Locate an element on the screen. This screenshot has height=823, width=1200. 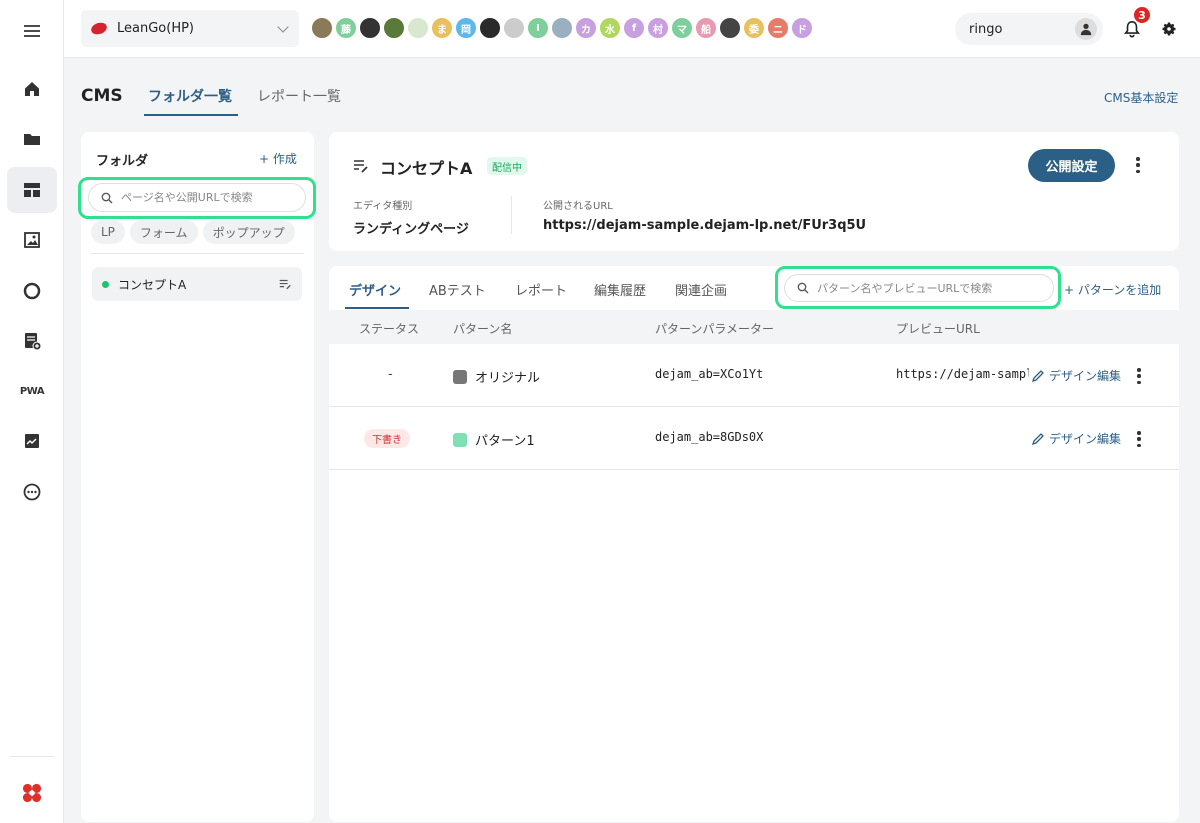
member-avatar: 岡 is located at coordinates (466, 28).